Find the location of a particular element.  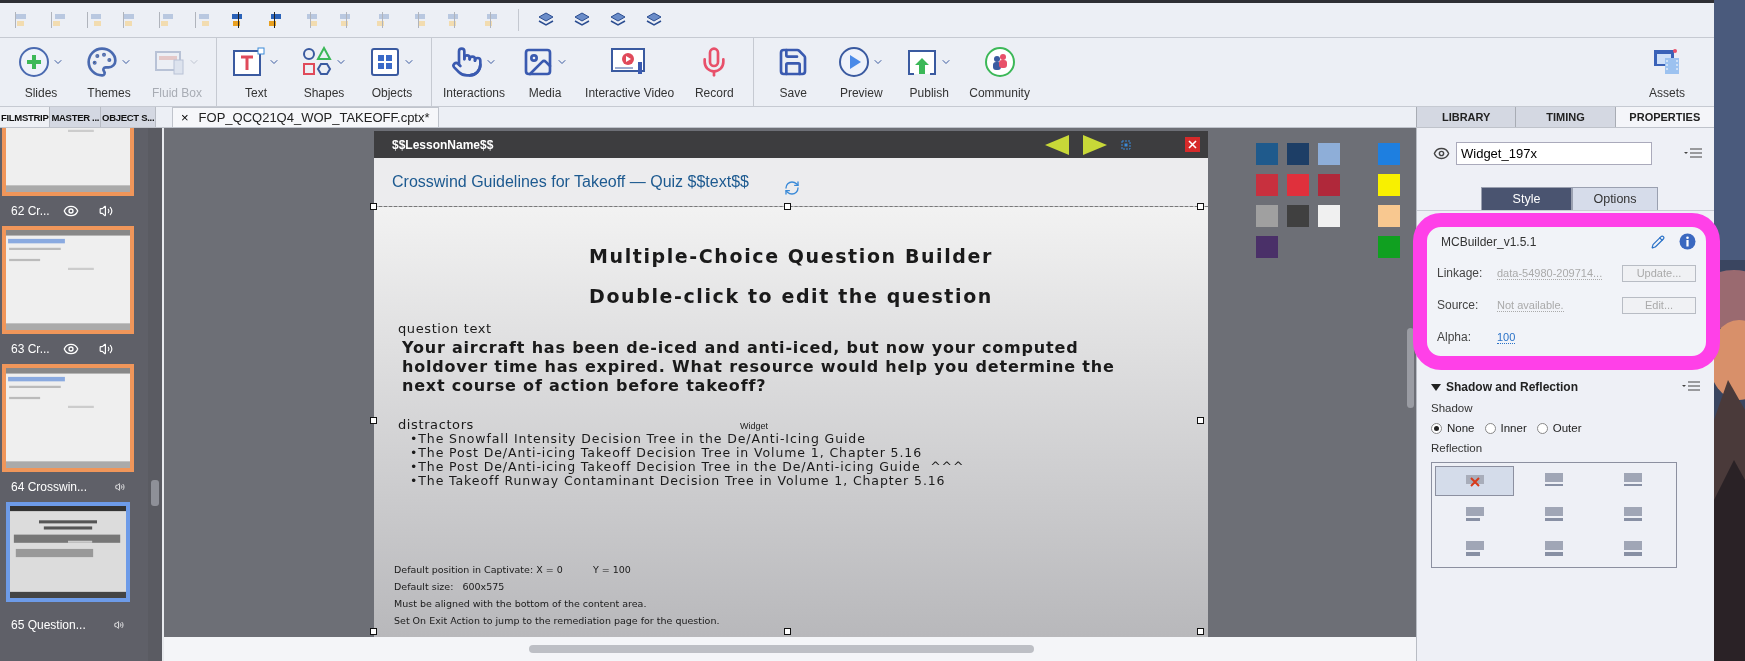

distractor-item: •The Snowfall Intensity Decision Tree in the De/Anti-Icing Guide is located at coordinates (638, 439).